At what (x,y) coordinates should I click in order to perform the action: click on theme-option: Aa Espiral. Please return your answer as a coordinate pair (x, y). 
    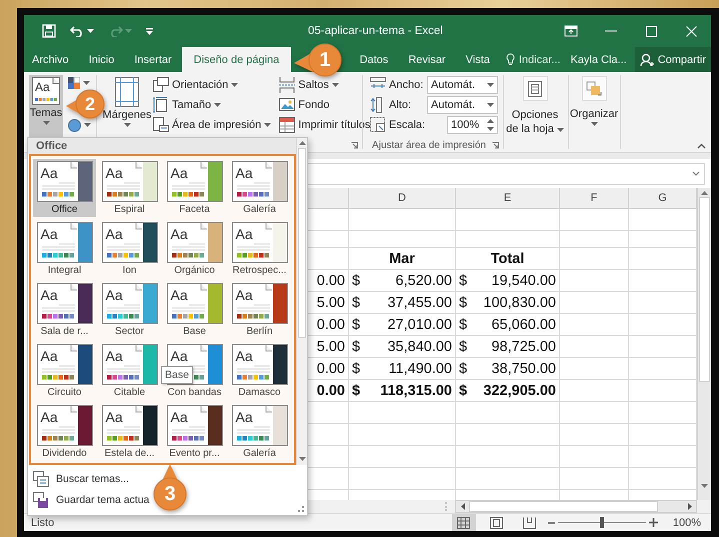
    Looking at the image, I should click on (129, 188).